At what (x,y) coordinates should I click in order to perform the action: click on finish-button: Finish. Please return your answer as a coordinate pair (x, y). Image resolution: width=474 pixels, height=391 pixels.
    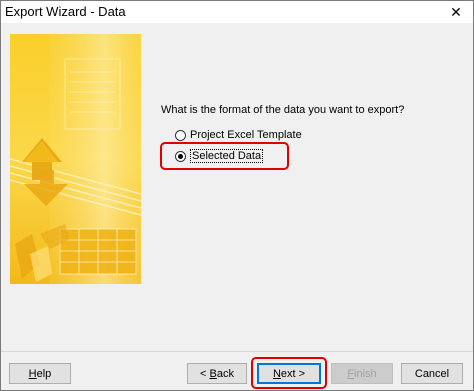
    Looking at the image, I should click on (362, 373).